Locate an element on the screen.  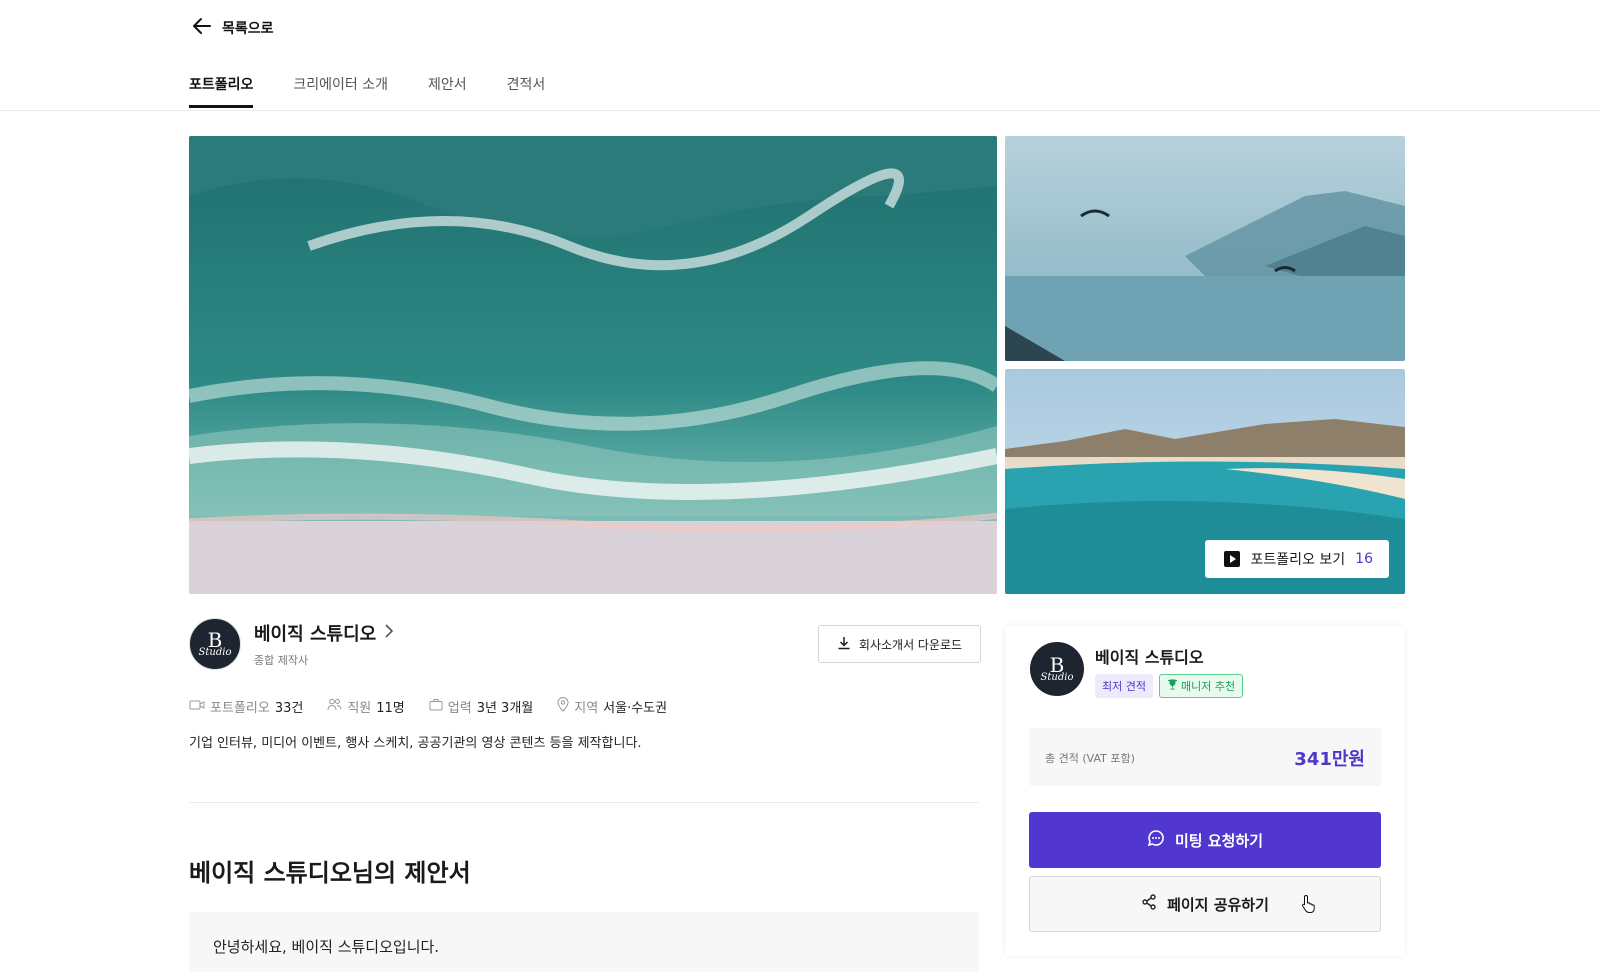
manager-recommend-badge: 매니저 추천 is located at coordinates (1201, 686).